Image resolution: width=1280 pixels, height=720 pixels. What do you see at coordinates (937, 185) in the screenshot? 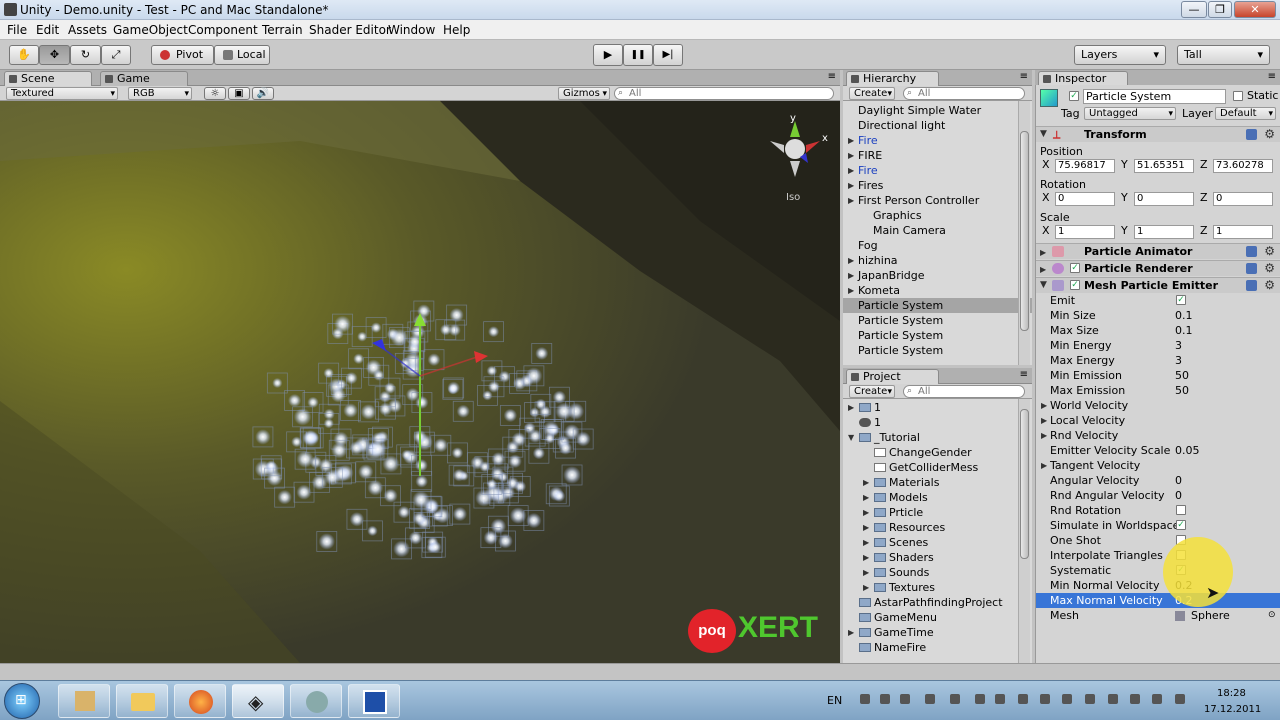
I see `hierarchy-item: ▶ Fires` at bounding box center [937, 185].